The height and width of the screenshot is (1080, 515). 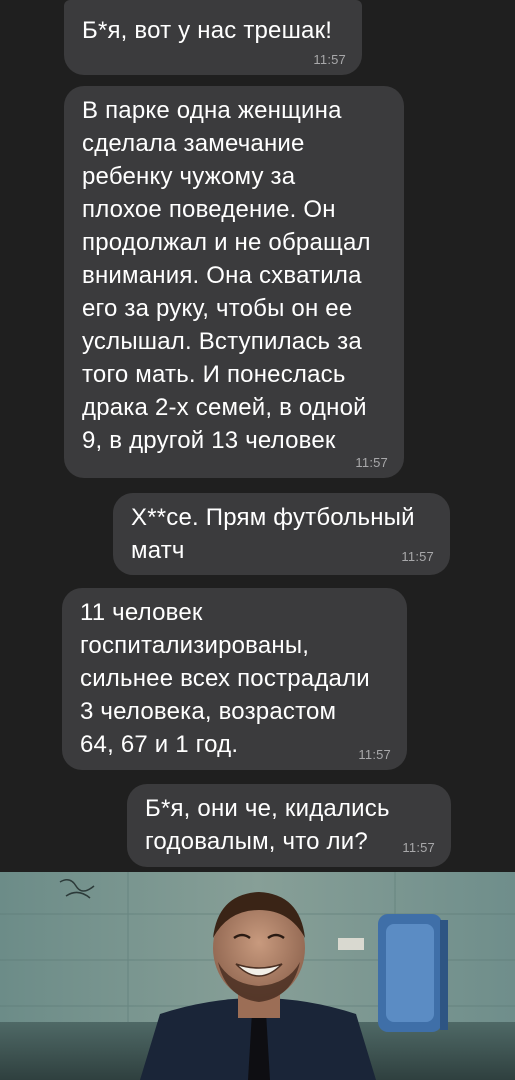 What do you see at coordinates (207, 30) in the screenshot?
I see `message-text: Б*я, вот у нас трешак!` at bounding box center [207, 30].